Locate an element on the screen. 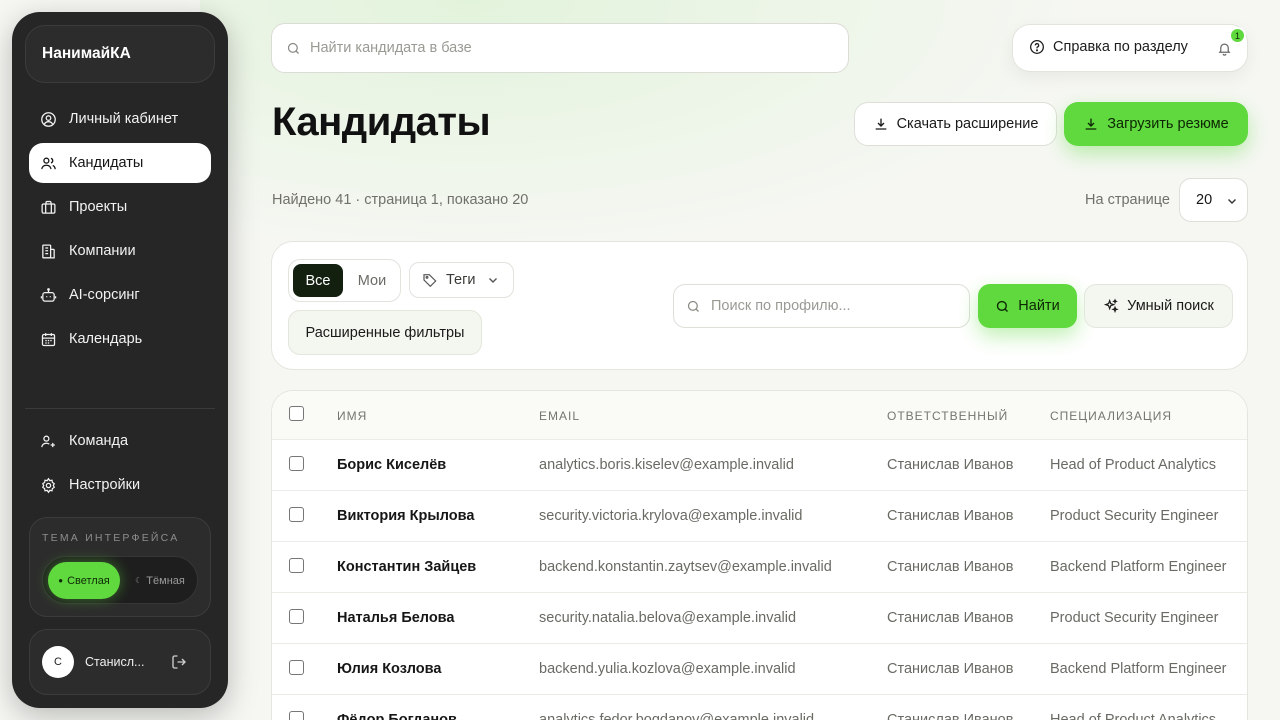  column-header-specialization: Специализация is located at coordinates (1111, 416).